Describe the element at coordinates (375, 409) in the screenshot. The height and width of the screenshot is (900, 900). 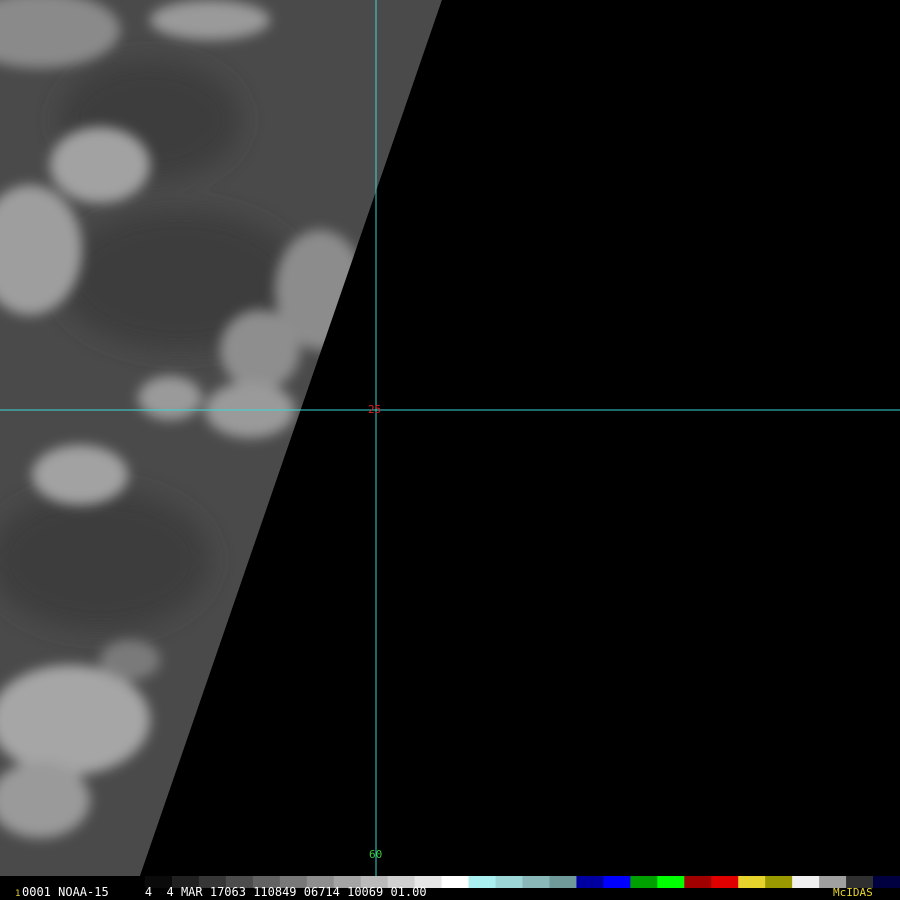
I see `latitude-label: 25` at that location.